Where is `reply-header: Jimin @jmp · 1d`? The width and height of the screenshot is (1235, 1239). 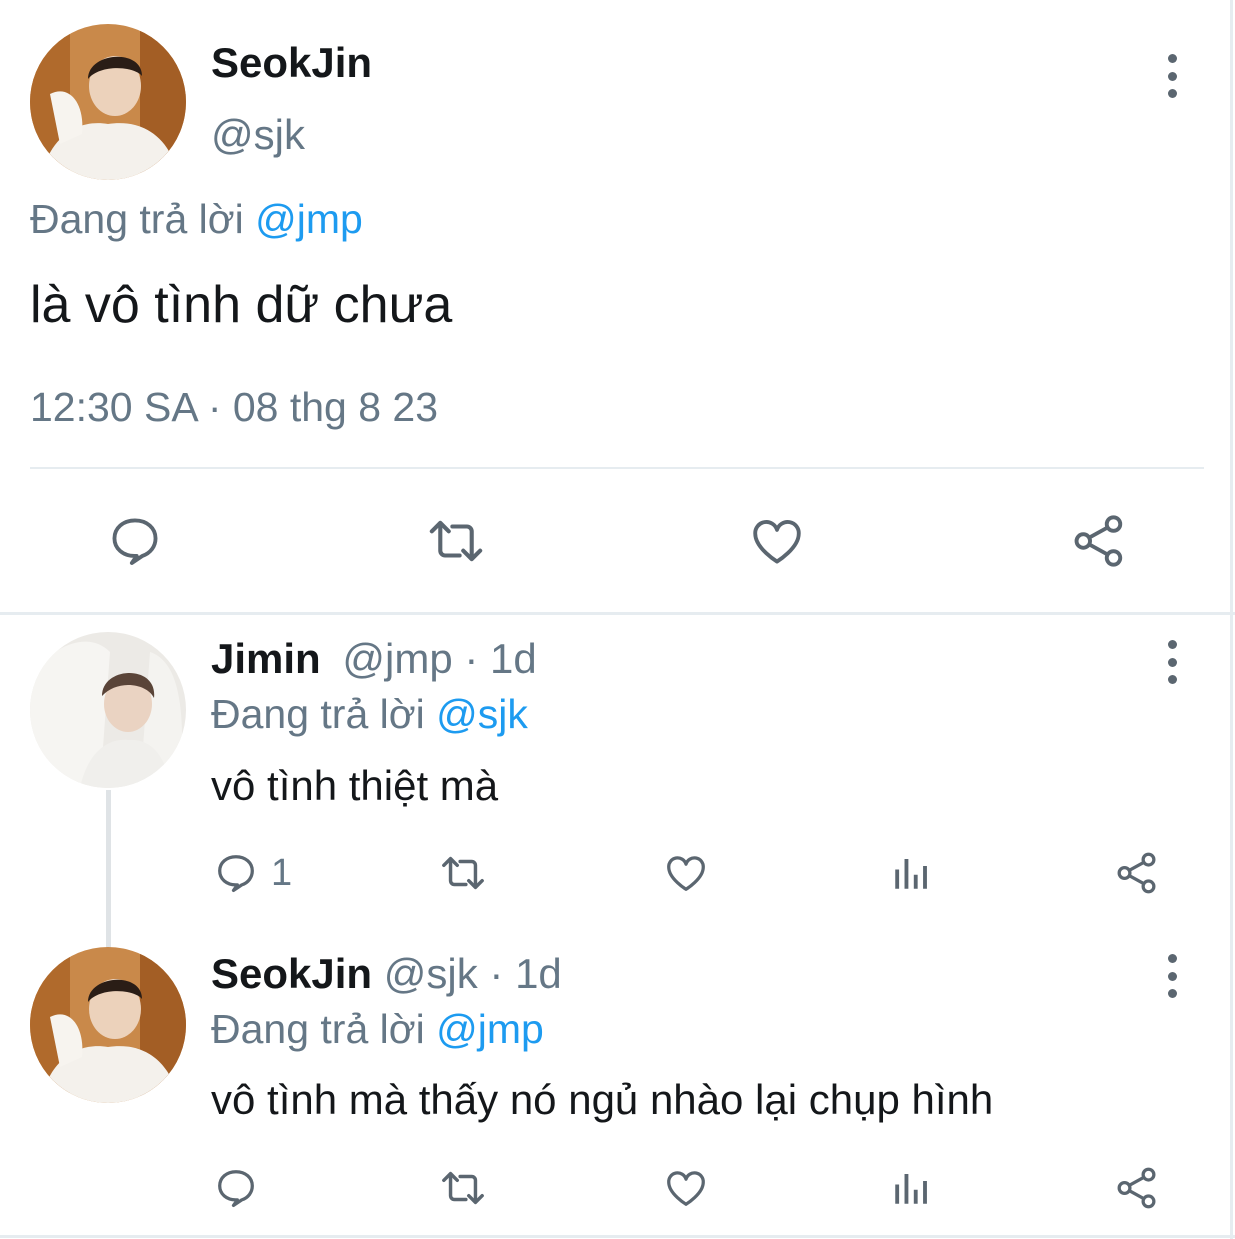 reply-header: Jimin @jmp · 1d is located at coordinates (374, 659).